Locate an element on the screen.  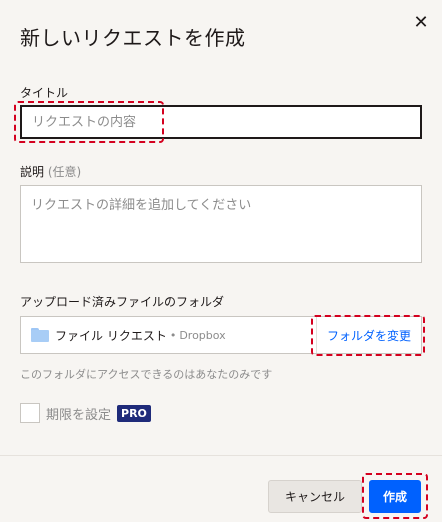
footer-divider is located at coordinates (221, 455).